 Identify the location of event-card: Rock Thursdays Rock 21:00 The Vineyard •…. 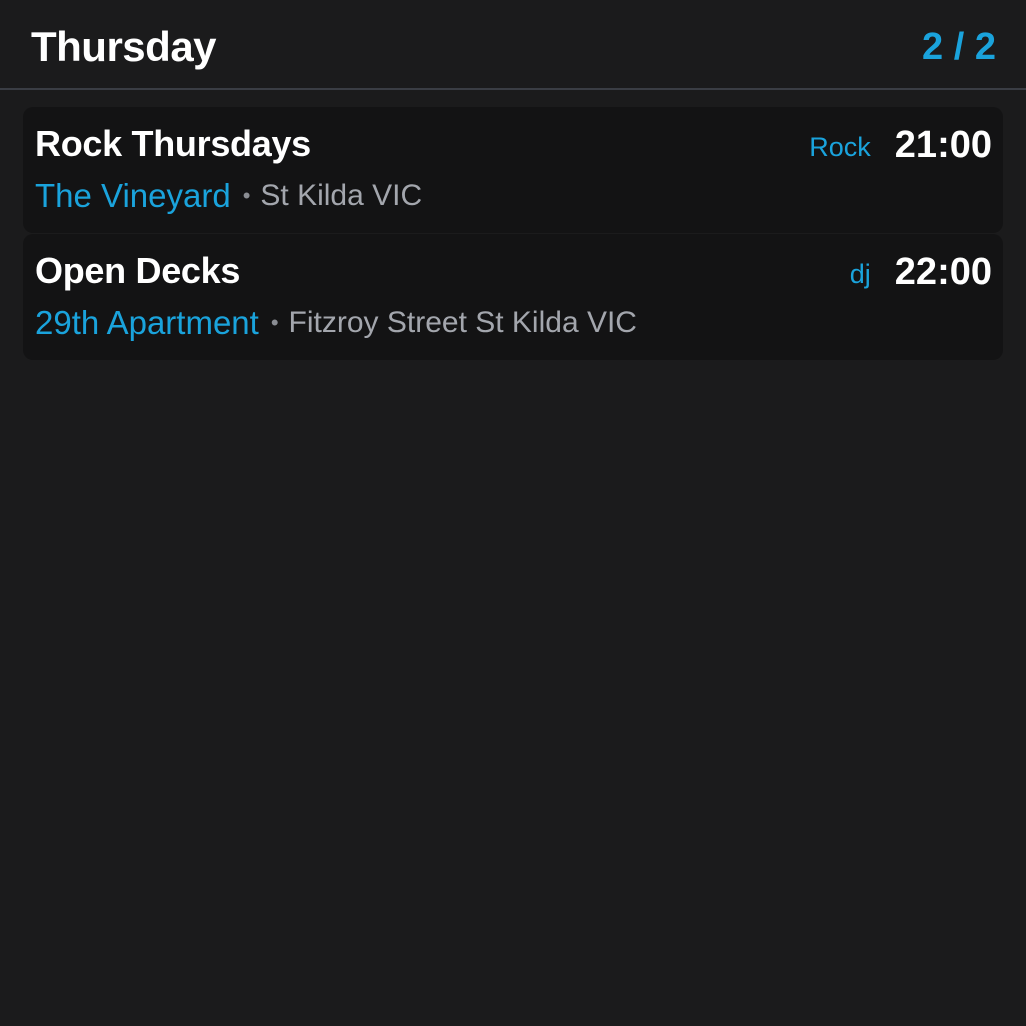
(513, 170).